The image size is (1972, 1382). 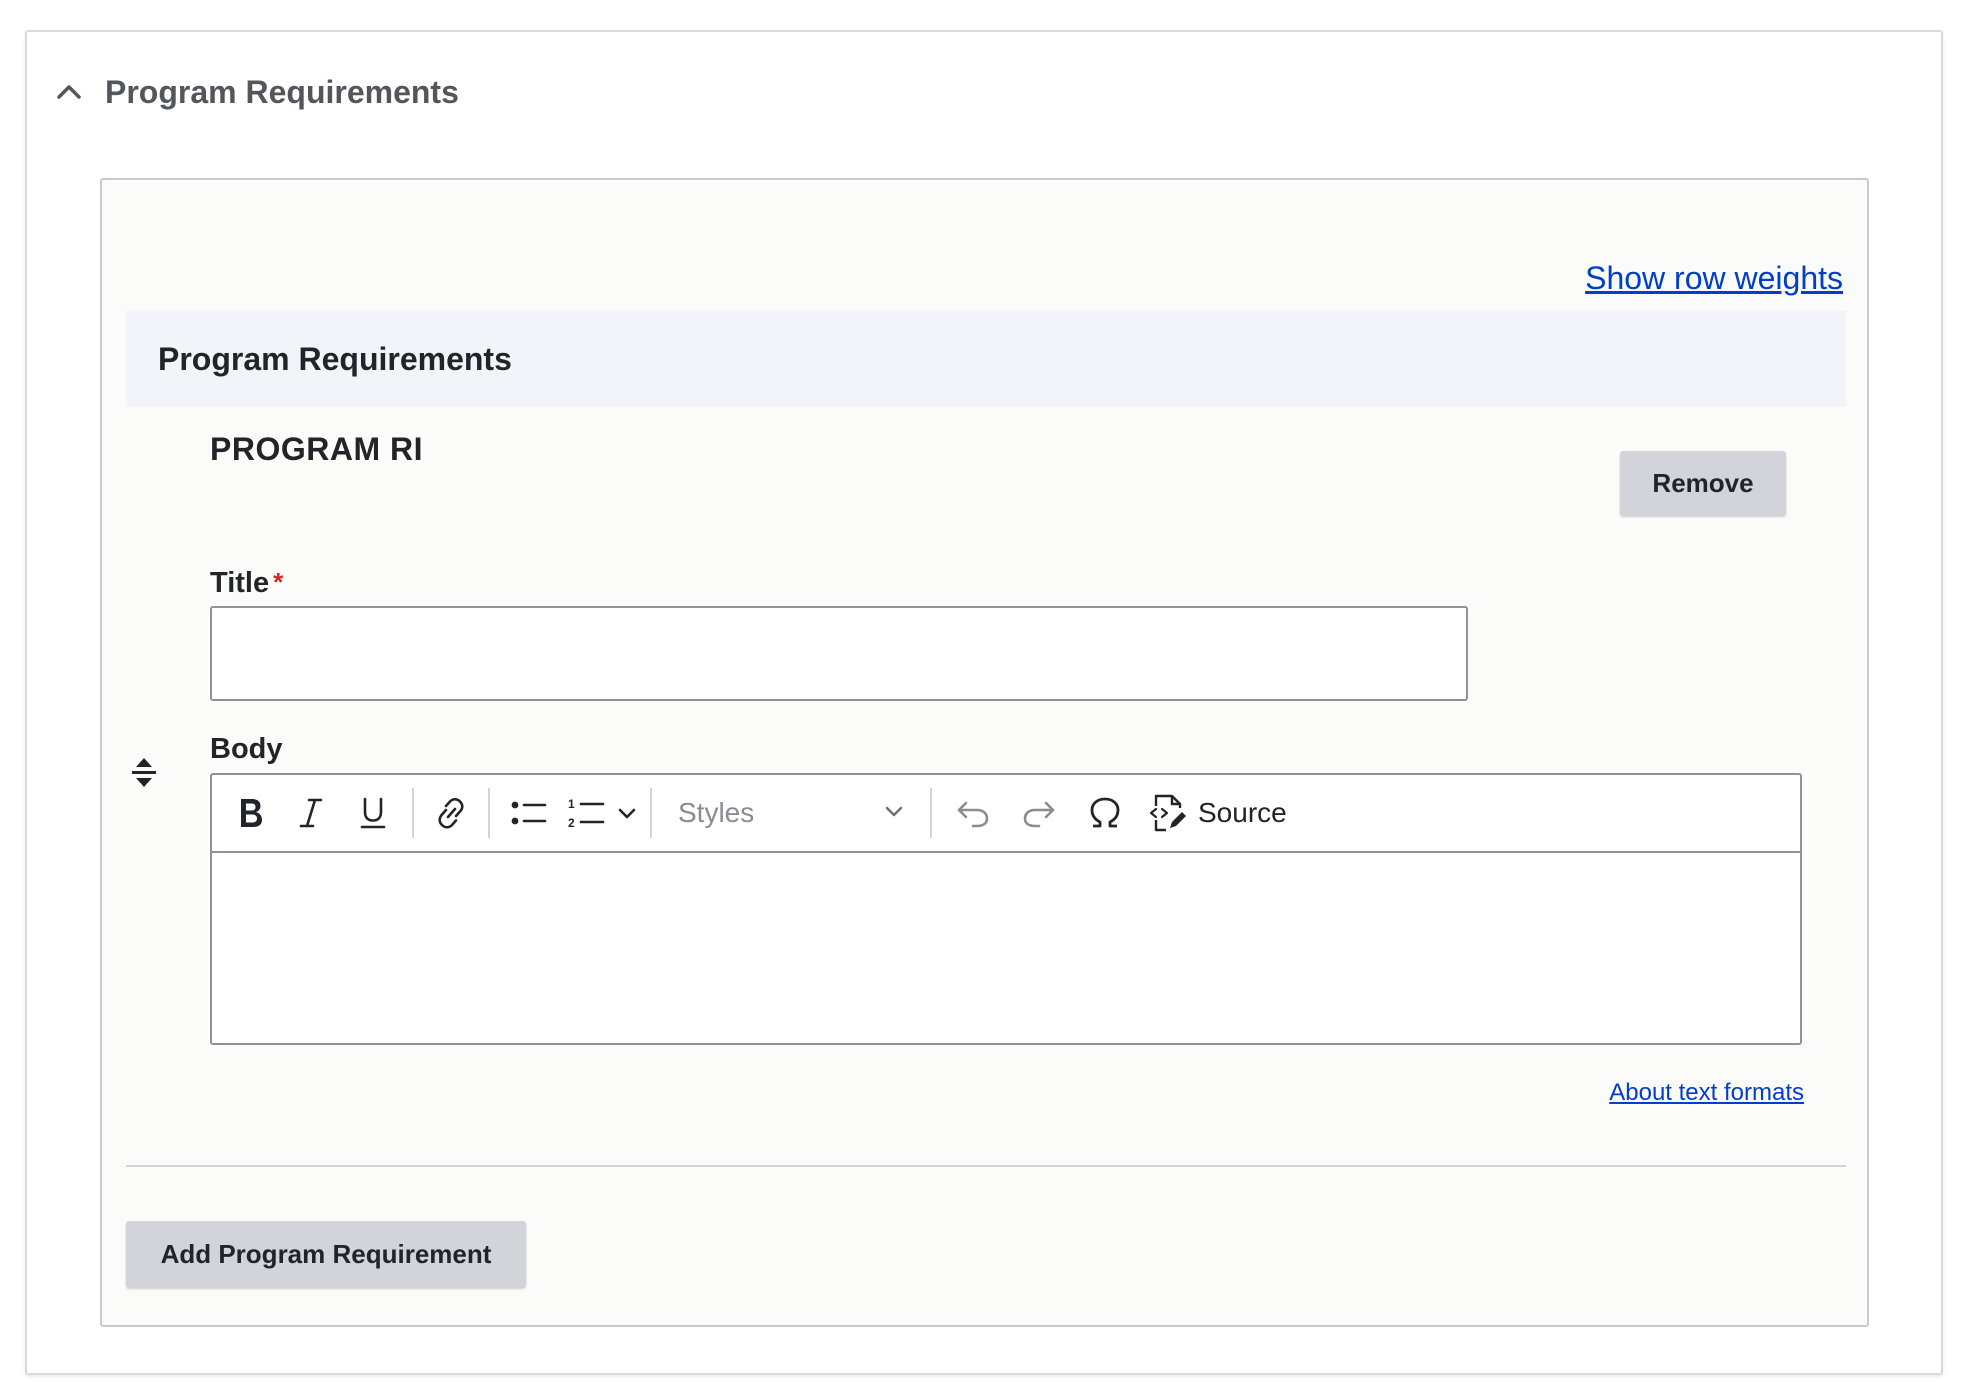 I want to click on bulleted-list-icon, so click(x=529, y=813).